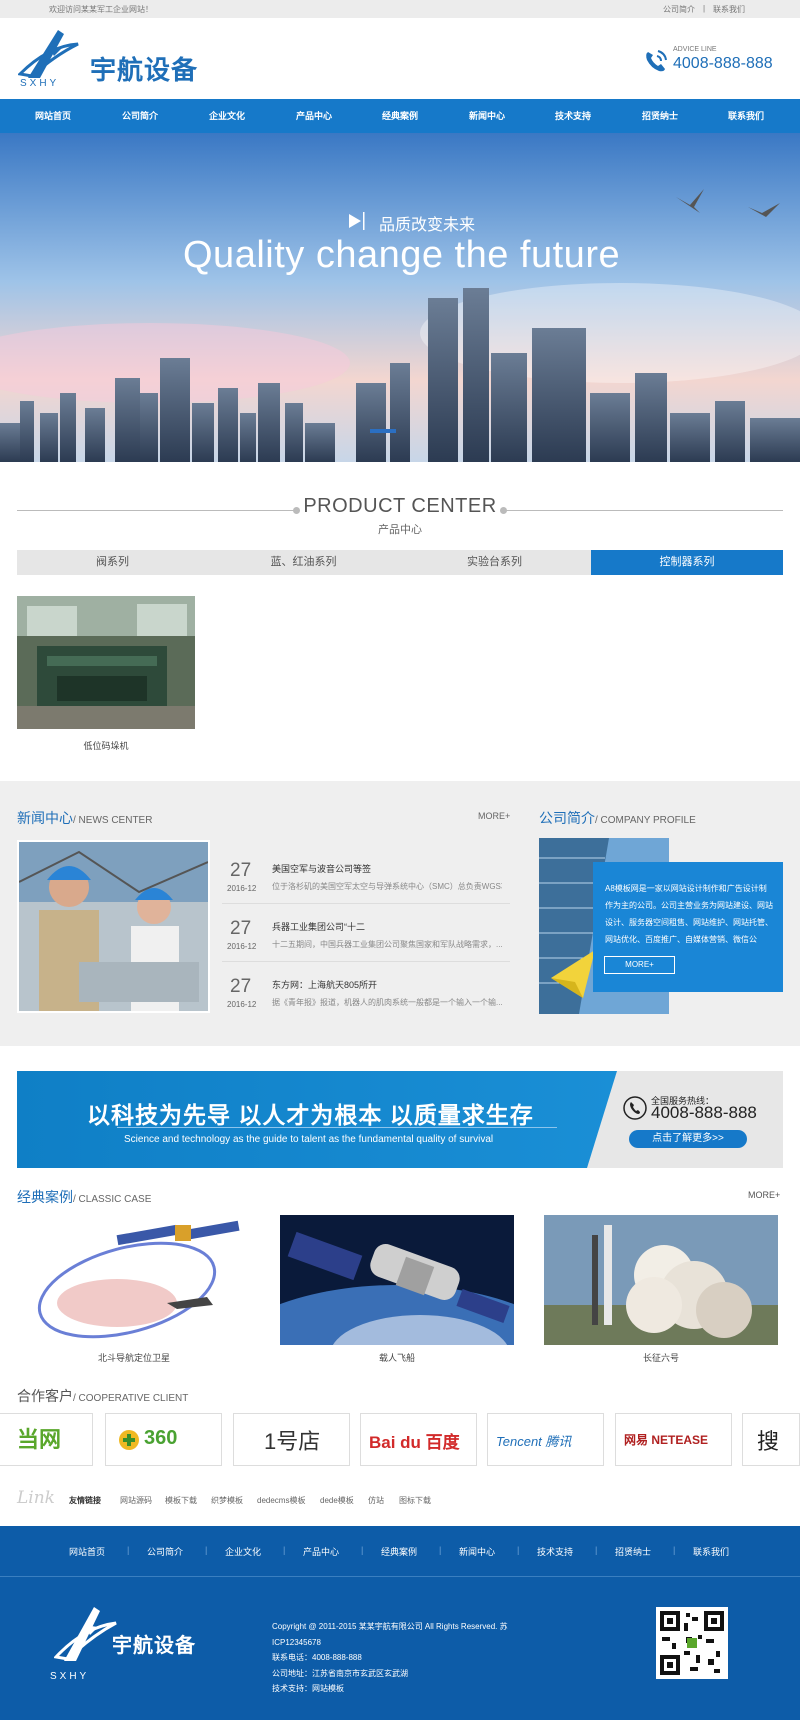  What do you see at coordinates (106, 745) in the screenshot?
I see `product-caption: 低位码垛机` at bounding box center [106, 745].